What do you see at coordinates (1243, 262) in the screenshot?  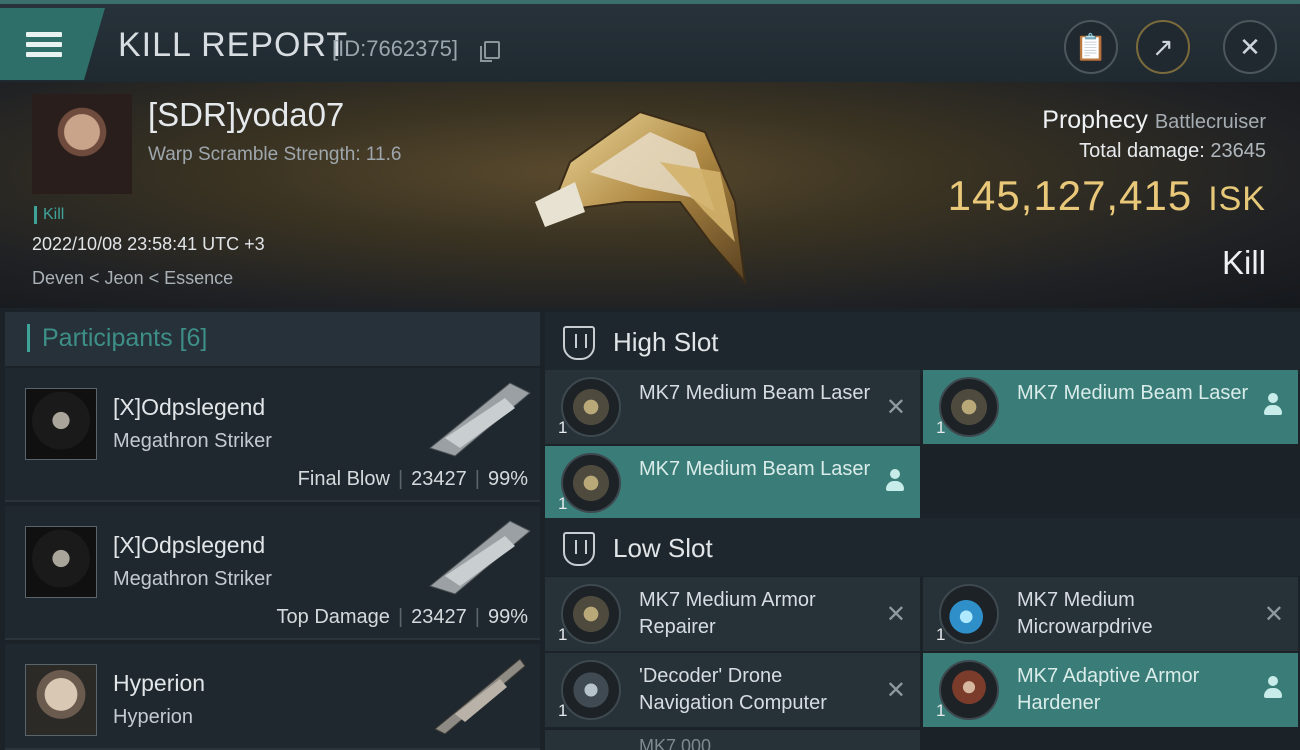 I see `kill-result: Kill` at bounding box center [1243, 262].